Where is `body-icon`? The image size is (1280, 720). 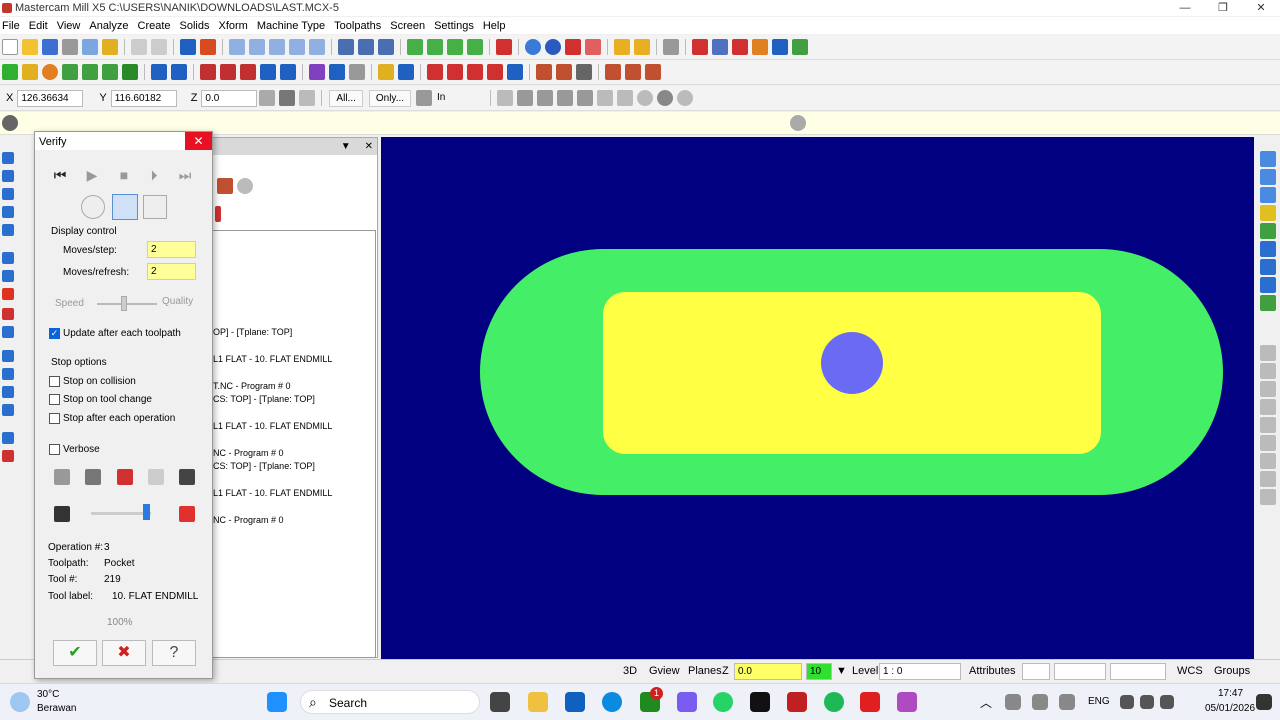 body-icon is located at coordinates (565, 98).